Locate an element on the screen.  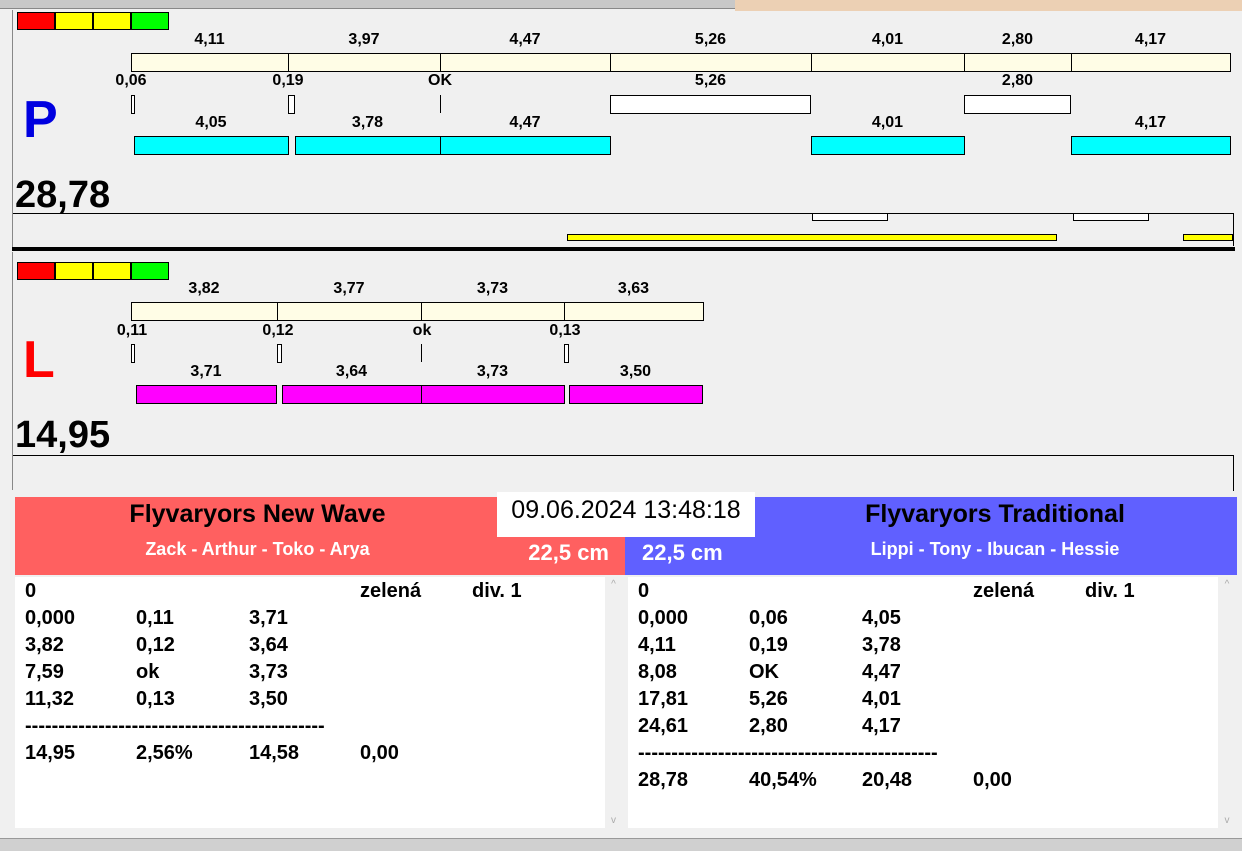
tab-strip is located at coordinates (367, 4).